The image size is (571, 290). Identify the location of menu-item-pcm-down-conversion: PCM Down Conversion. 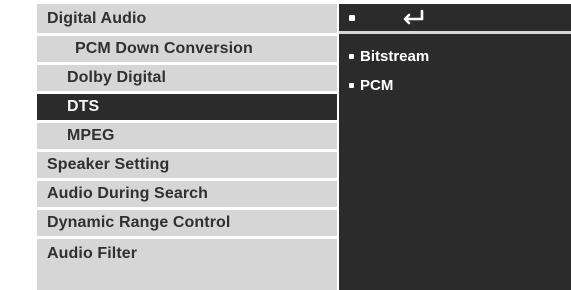
(187, 47).